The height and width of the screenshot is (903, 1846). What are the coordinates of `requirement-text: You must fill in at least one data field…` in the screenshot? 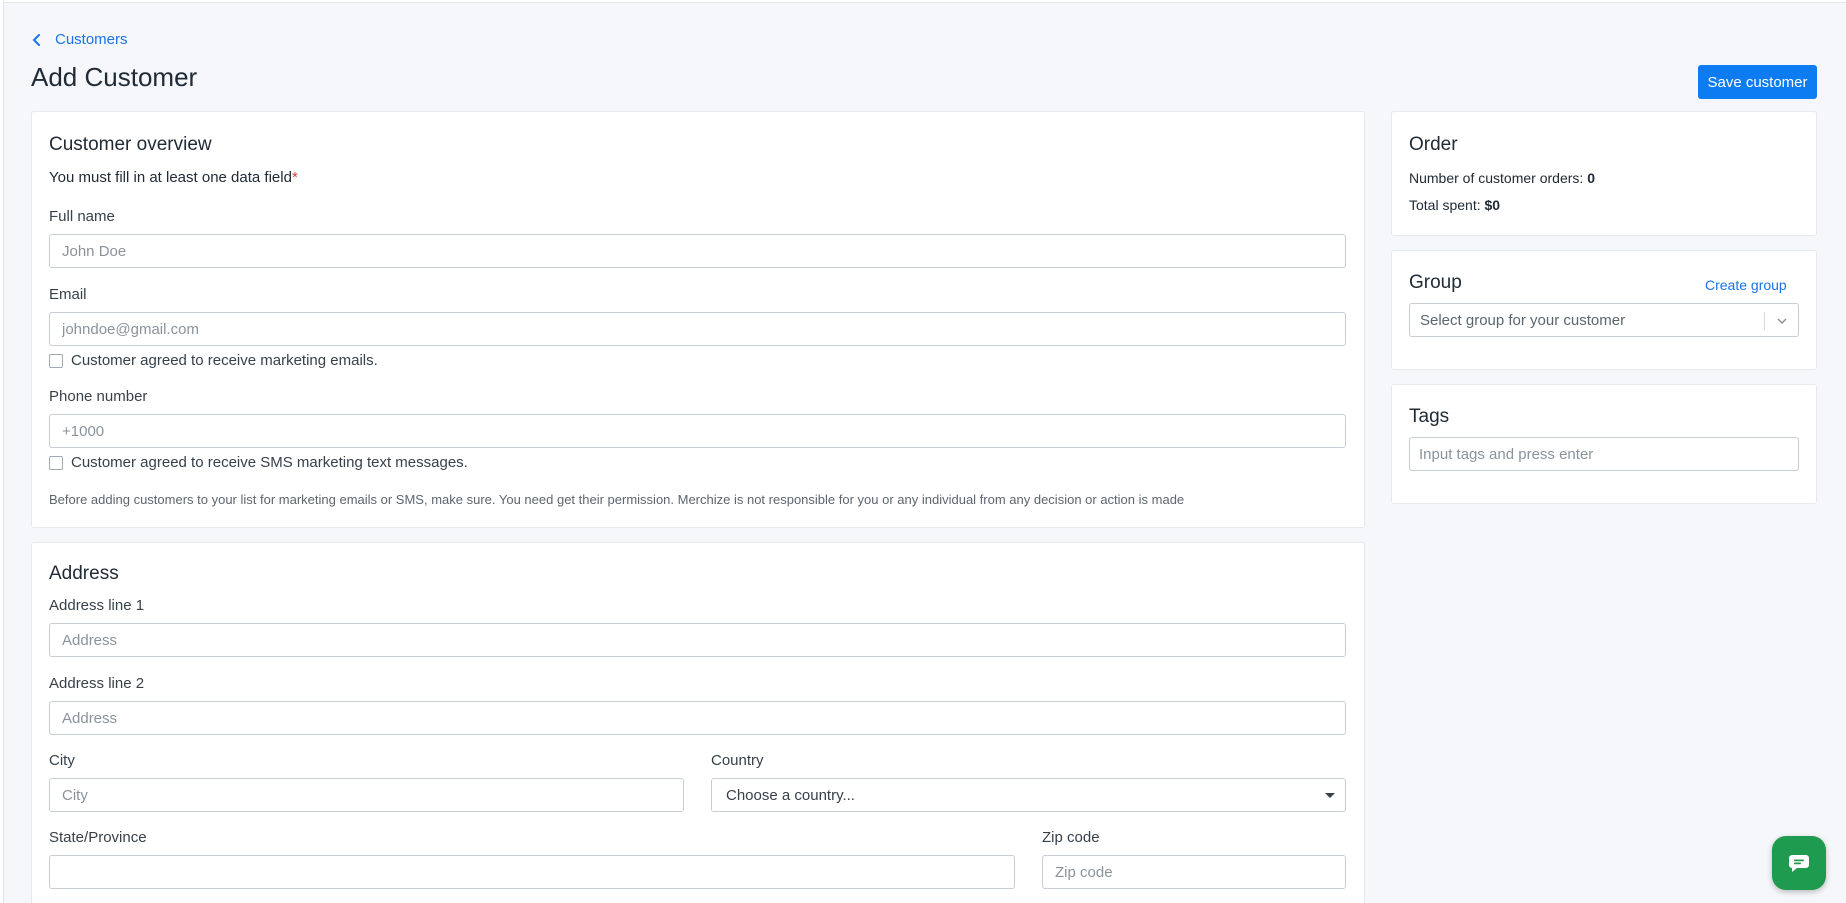 It's located at (173, 177).